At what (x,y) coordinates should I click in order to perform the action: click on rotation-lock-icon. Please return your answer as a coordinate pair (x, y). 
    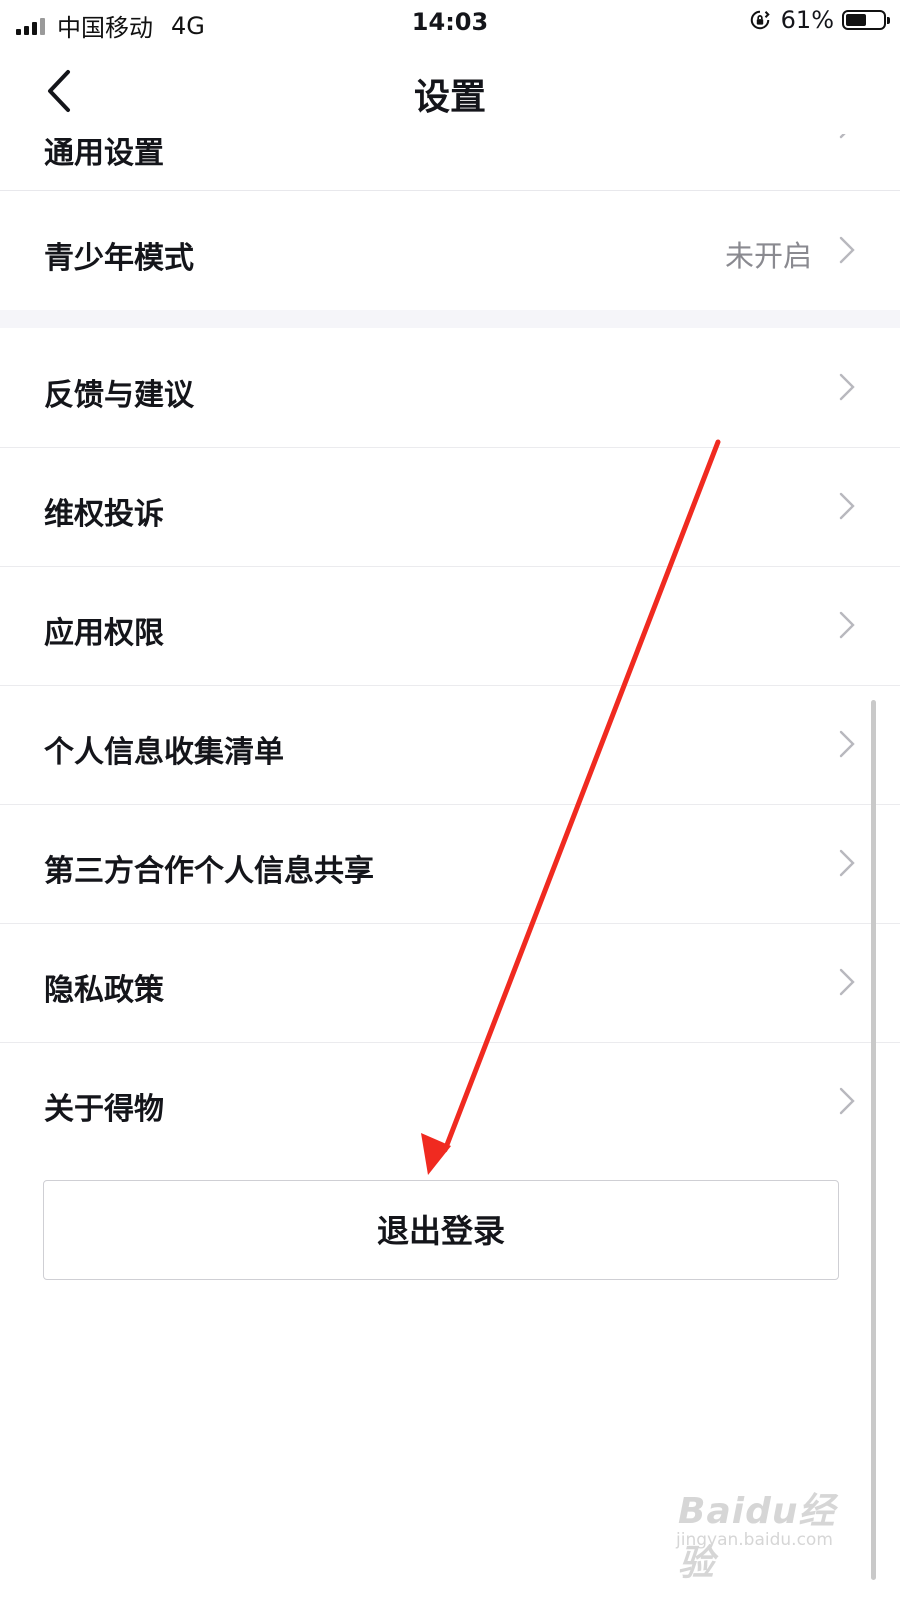
    Looking at the image, I should click on (760, 20).